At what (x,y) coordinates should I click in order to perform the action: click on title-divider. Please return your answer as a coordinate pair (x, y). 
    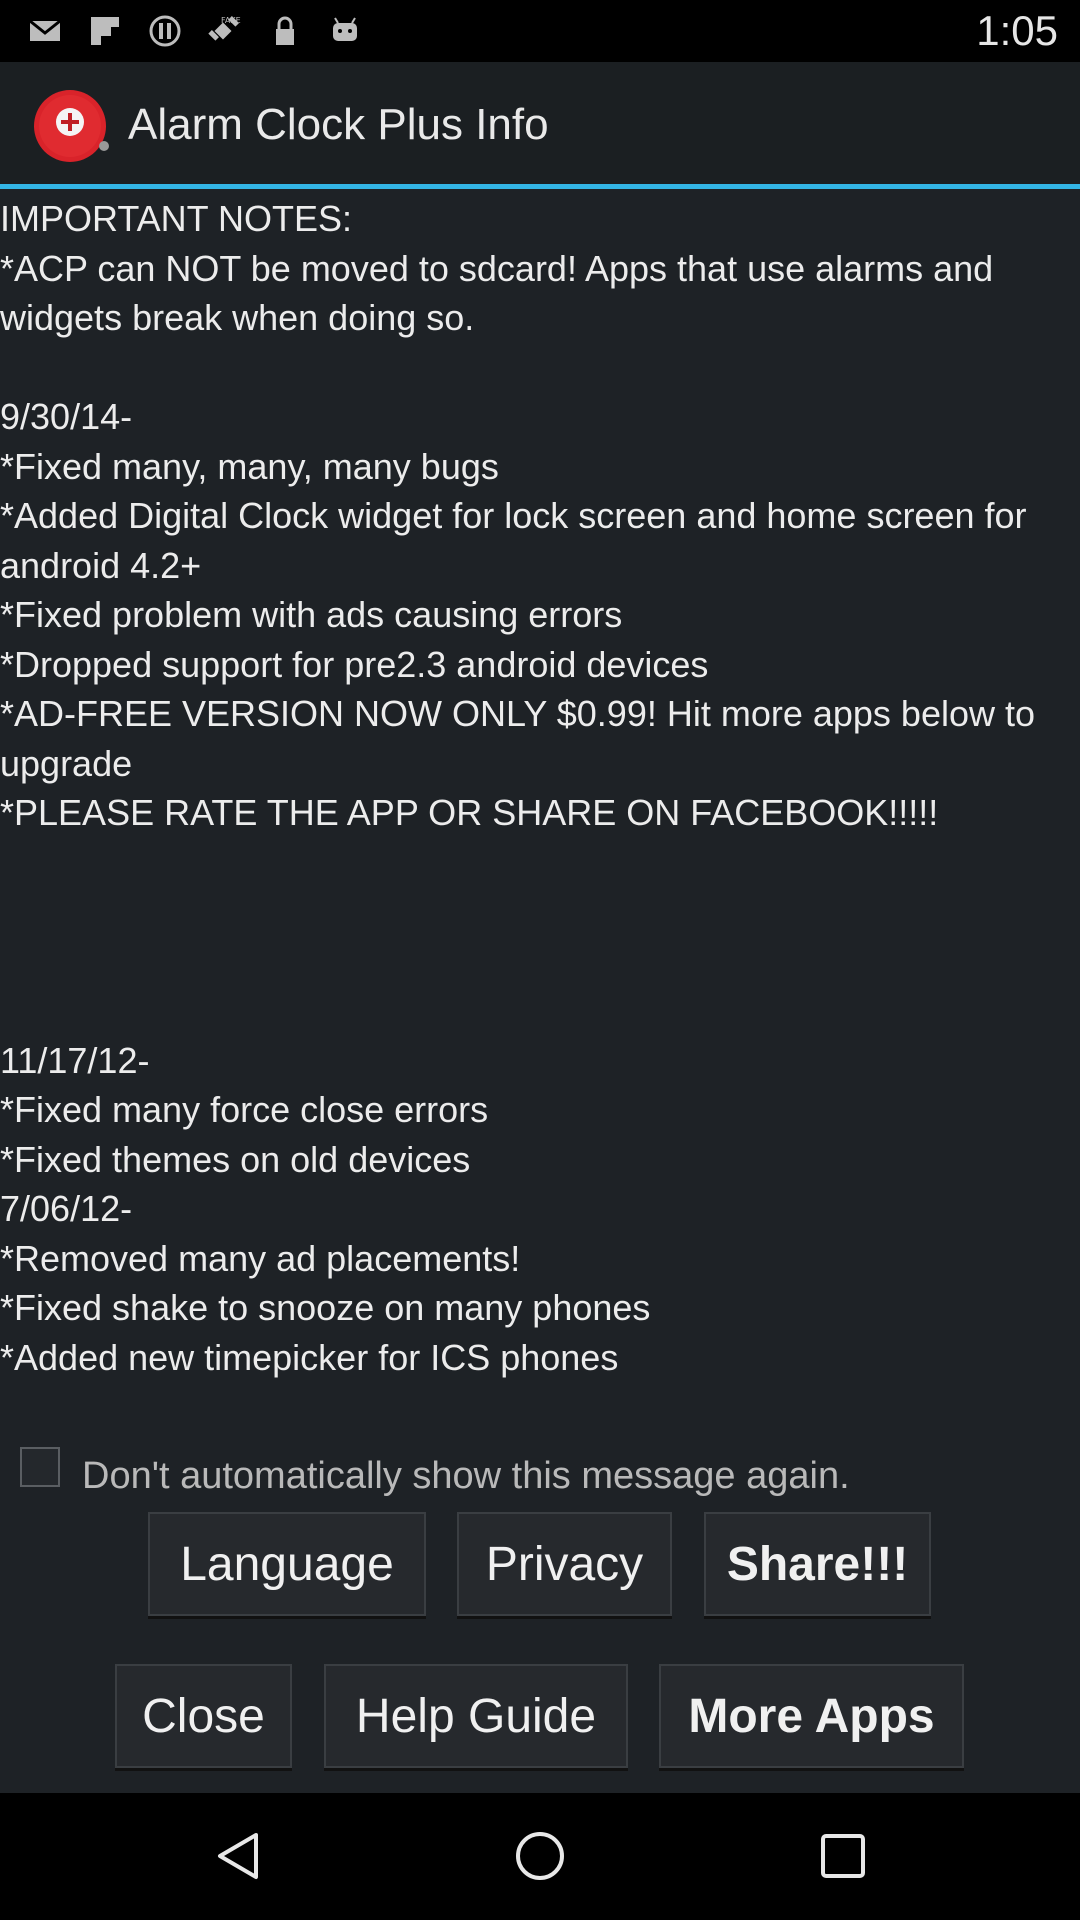
    Looking at the image, I should click on (540, 186).